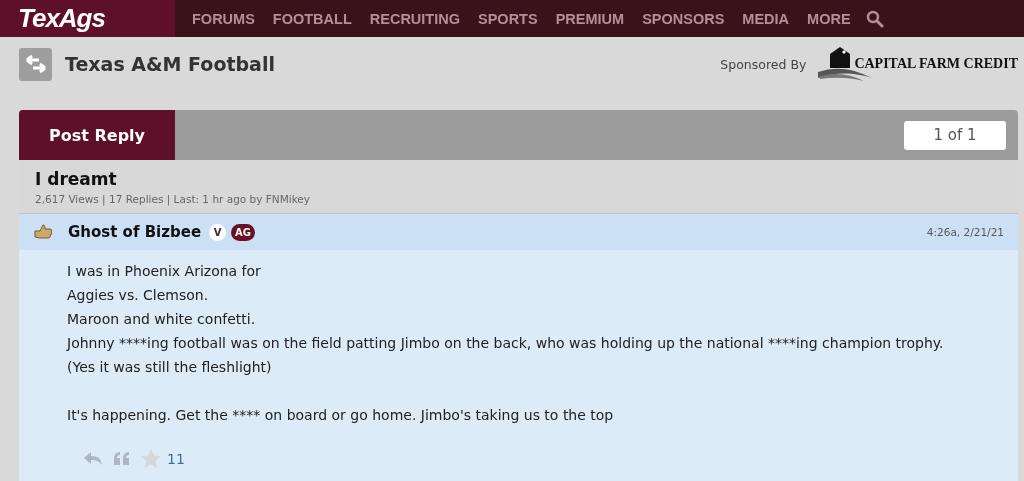 This screenshot has width=1024, height=481. Describe the element at coordinates (170, 64) in the screenshot. I see `forum-title: Texas A&M Football` at that location.